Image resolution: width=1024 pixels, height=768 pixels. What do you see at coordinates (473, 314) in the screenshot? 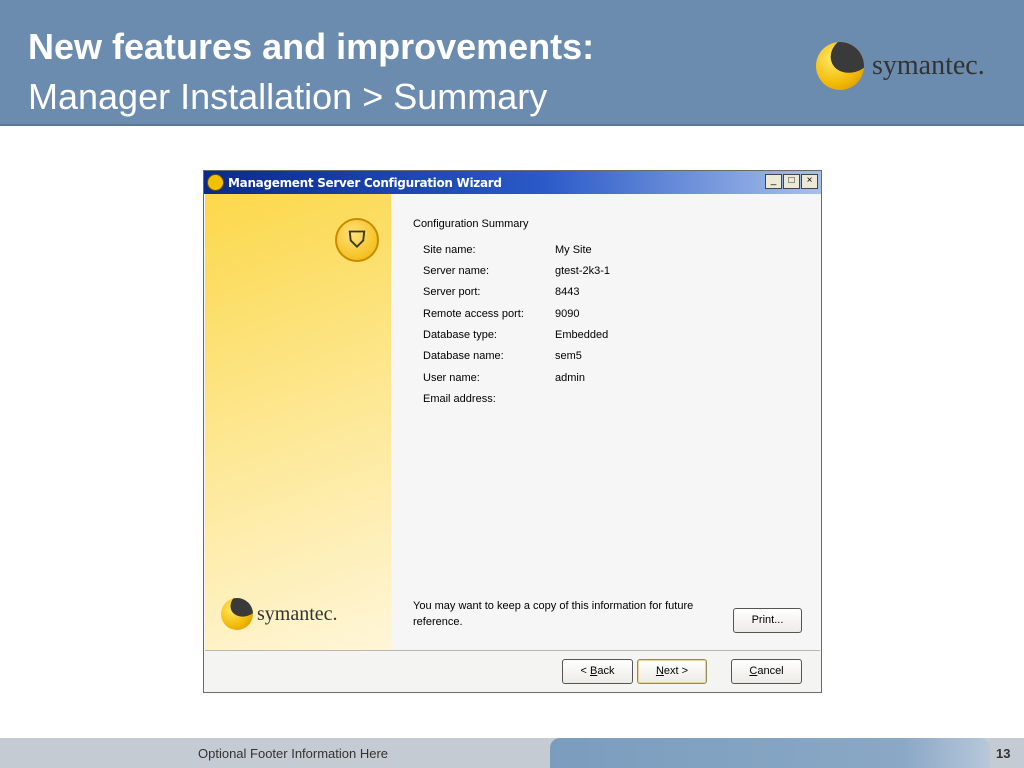
I see `row-label: Remote access port:` at bounding box center [473, 314].